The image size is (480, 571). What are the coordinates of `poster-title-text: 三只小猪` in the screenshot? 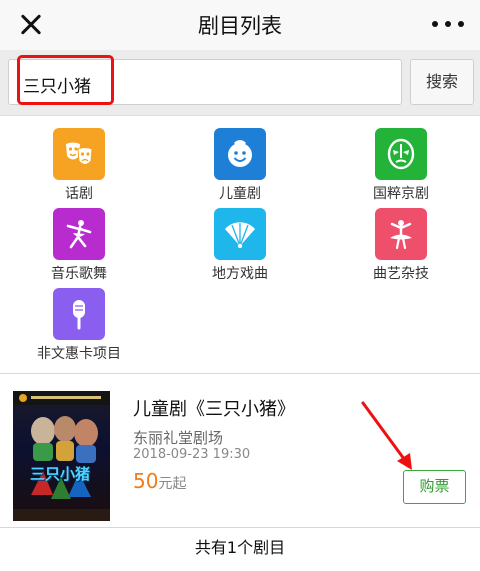 It's located at (60, 474).